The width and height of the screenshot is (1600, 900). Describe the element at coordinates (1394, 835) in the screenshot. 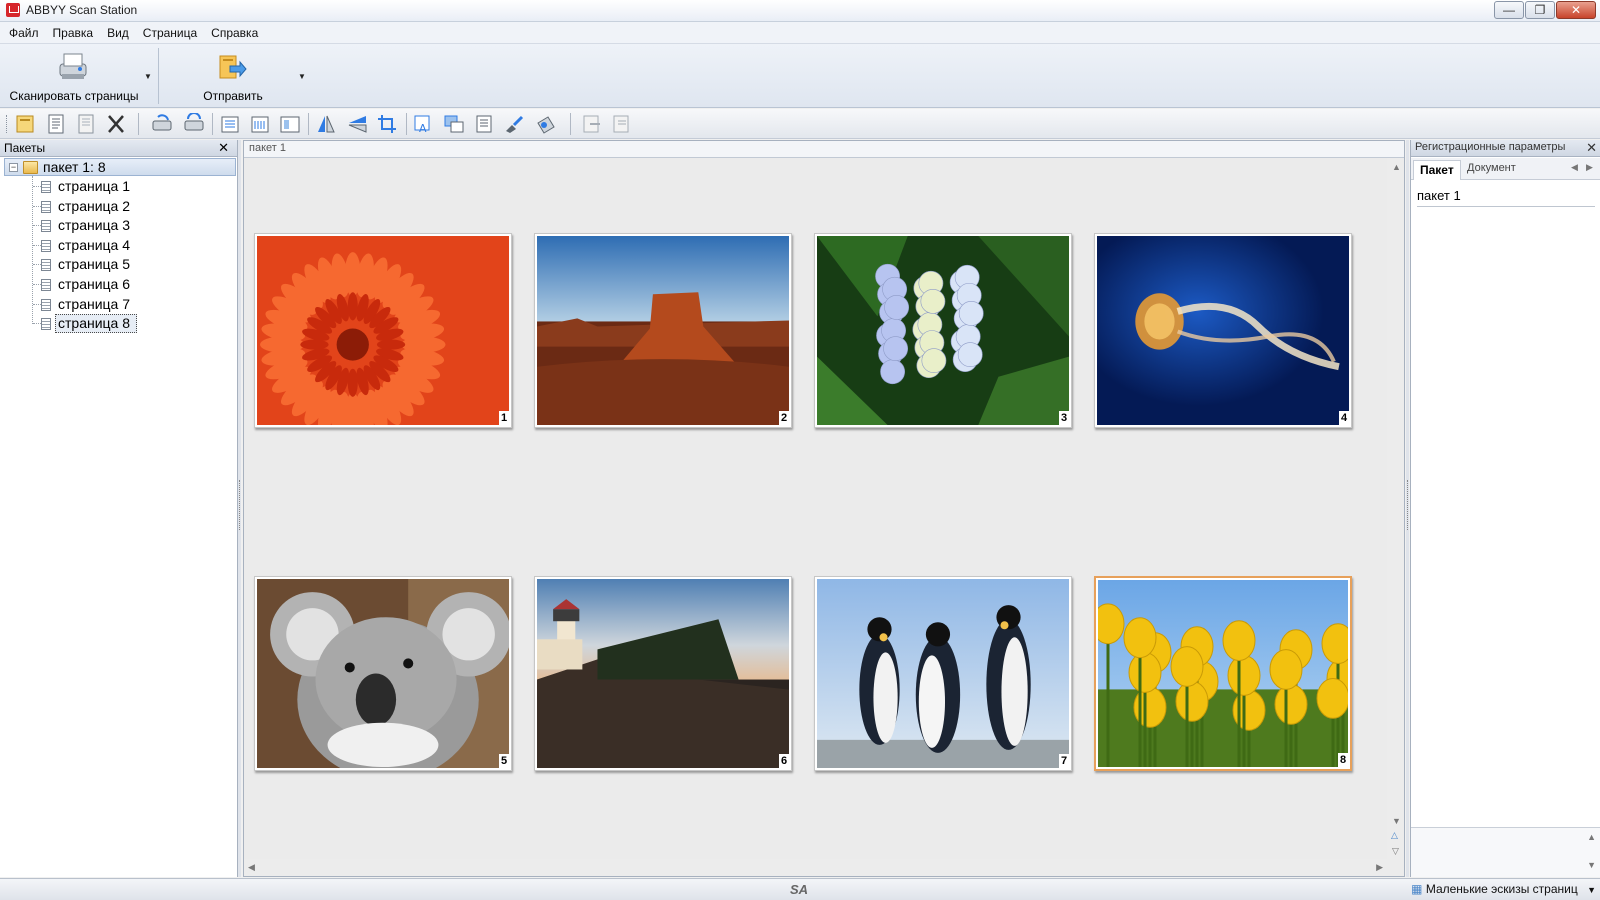

I see `zoom-in-icon: △` at that location.